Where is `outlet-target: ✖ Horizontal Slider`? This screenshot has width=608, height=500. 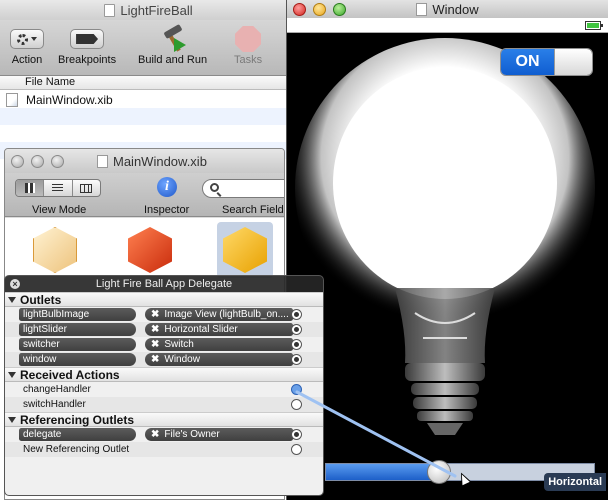 outlet-target: ✖ Horizontal Slider is located at coordinates (219, 329).